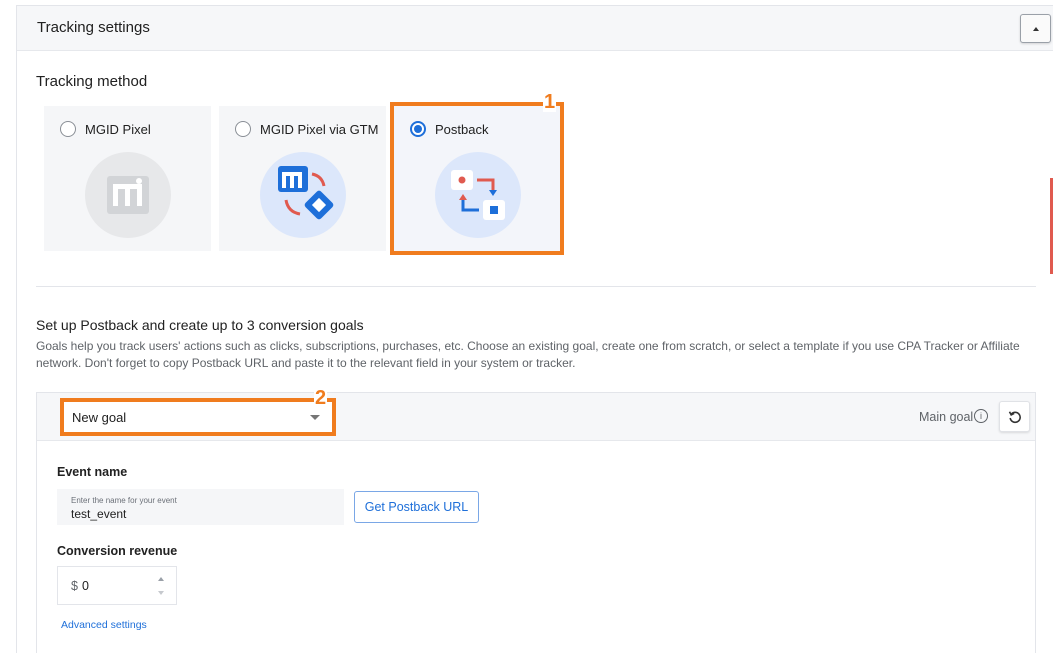  What do you see at coordinates (416, 507) in the screenshot?
I see `get-postback-url-button: Get Postback URL` at bounding box center [416, 507].